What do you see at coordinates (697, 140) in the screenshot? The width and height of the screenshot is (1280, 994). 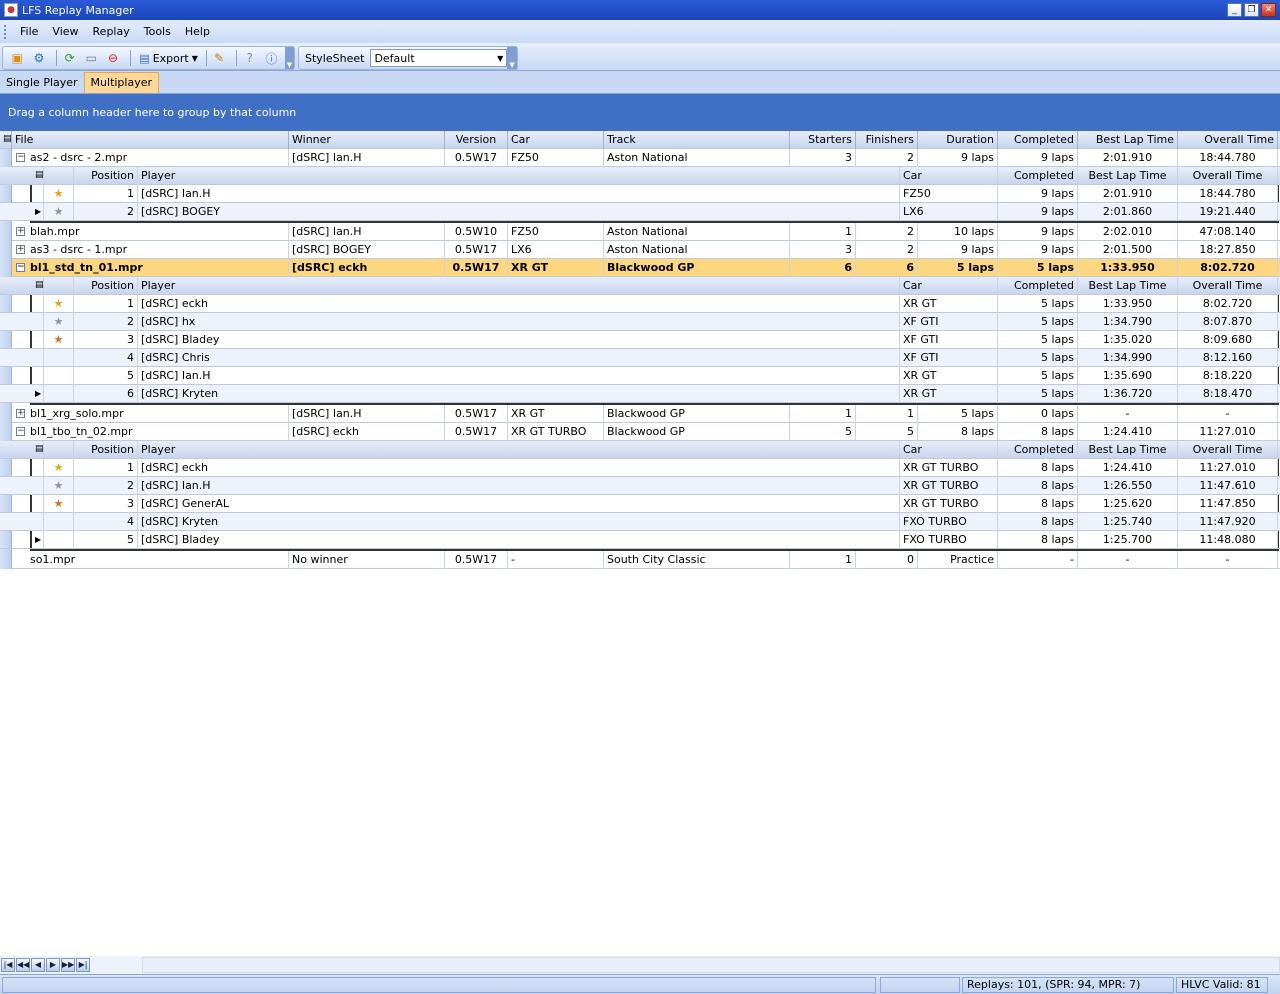 I see `column-header-track: Track` at bounding box center [697, 140].